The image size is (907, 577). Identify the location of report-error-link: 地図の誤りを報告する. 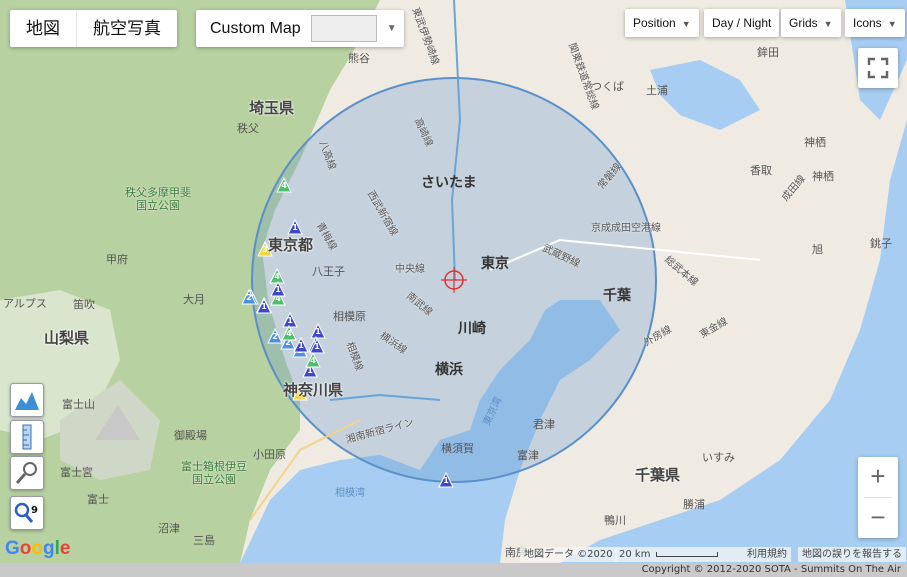
(852, 554).